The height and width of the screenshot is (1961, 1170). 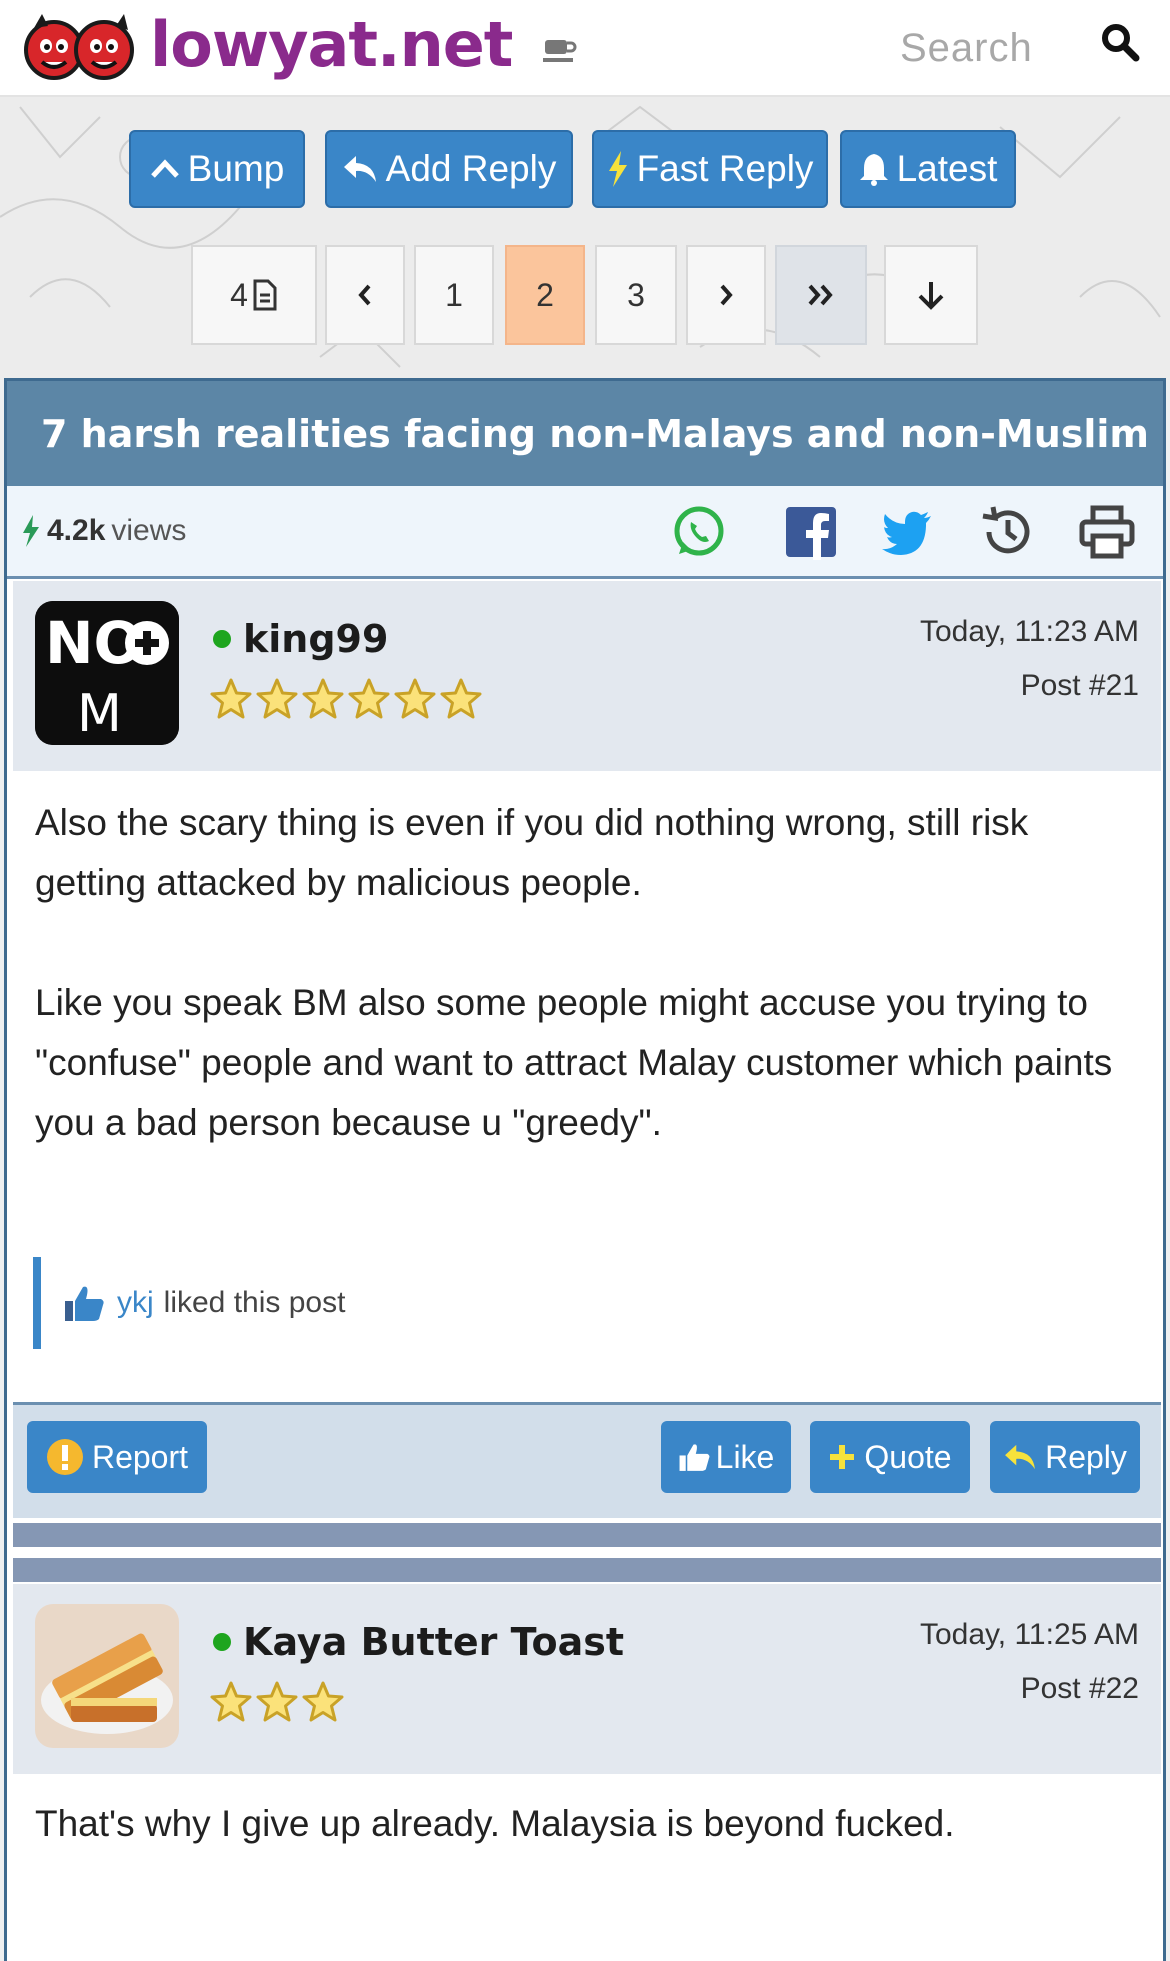 I want to click on kaya-toast-avatar-icon, so click(x=107, y=1676).